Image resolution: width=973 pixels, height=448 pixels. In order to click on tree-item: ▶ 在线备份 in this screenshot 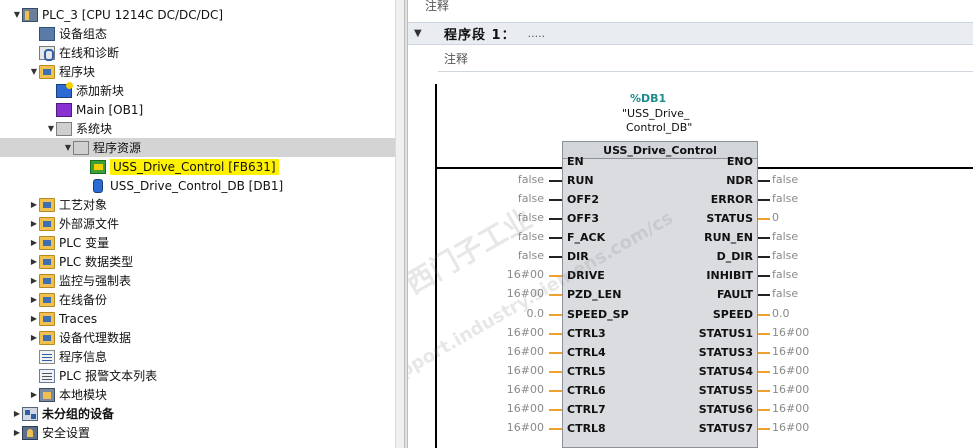, I will do `click(202, 299)`.